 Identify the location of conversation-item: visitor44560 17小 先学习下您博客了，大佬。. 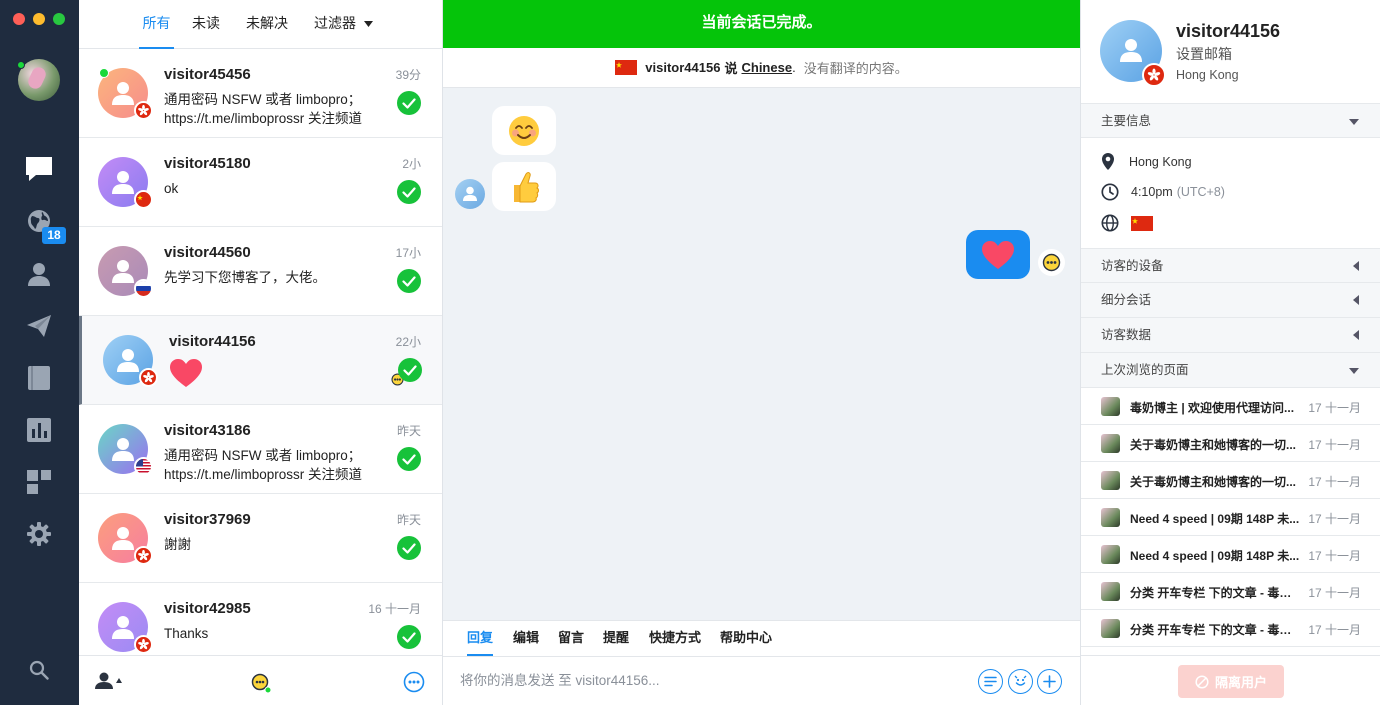
(260, 271).